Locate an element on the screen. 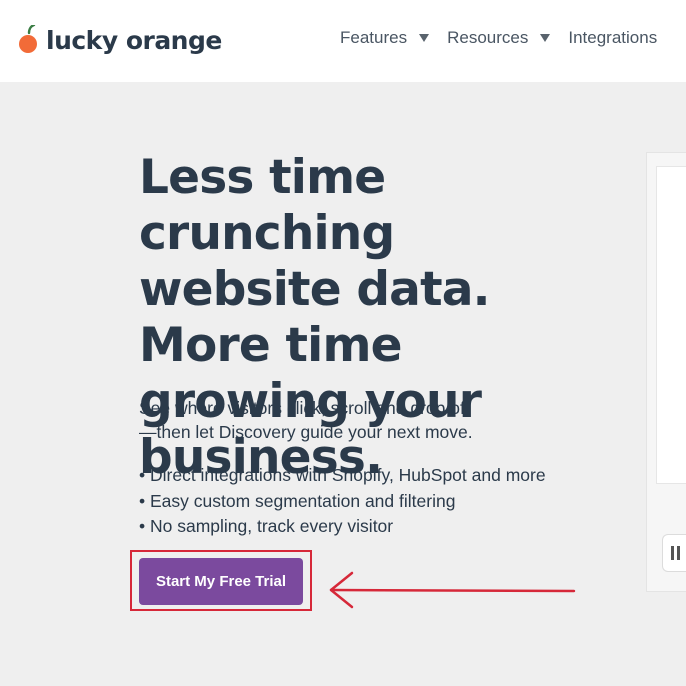 The image size is (686, 686). nav-features: Features is located at coordinates (385, 38).